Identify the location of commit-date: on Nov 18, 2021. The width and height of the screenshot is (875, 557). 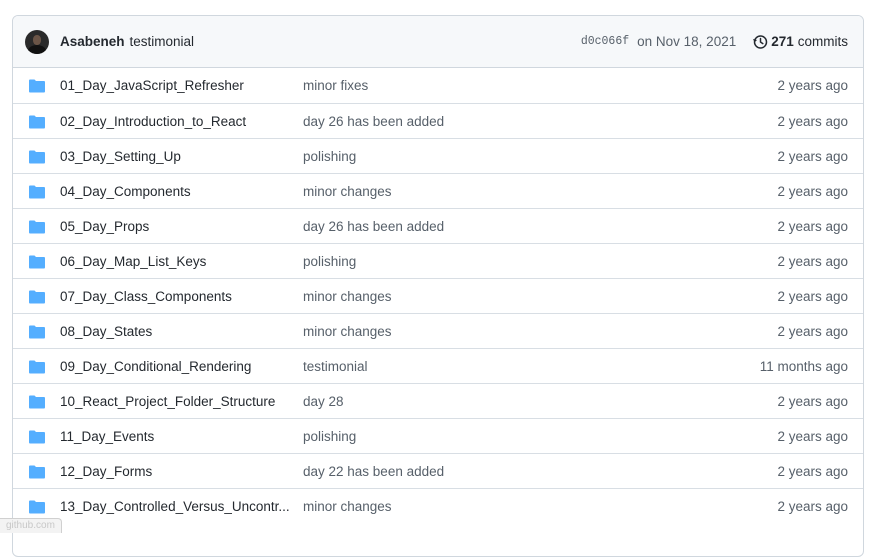
(687, 41).